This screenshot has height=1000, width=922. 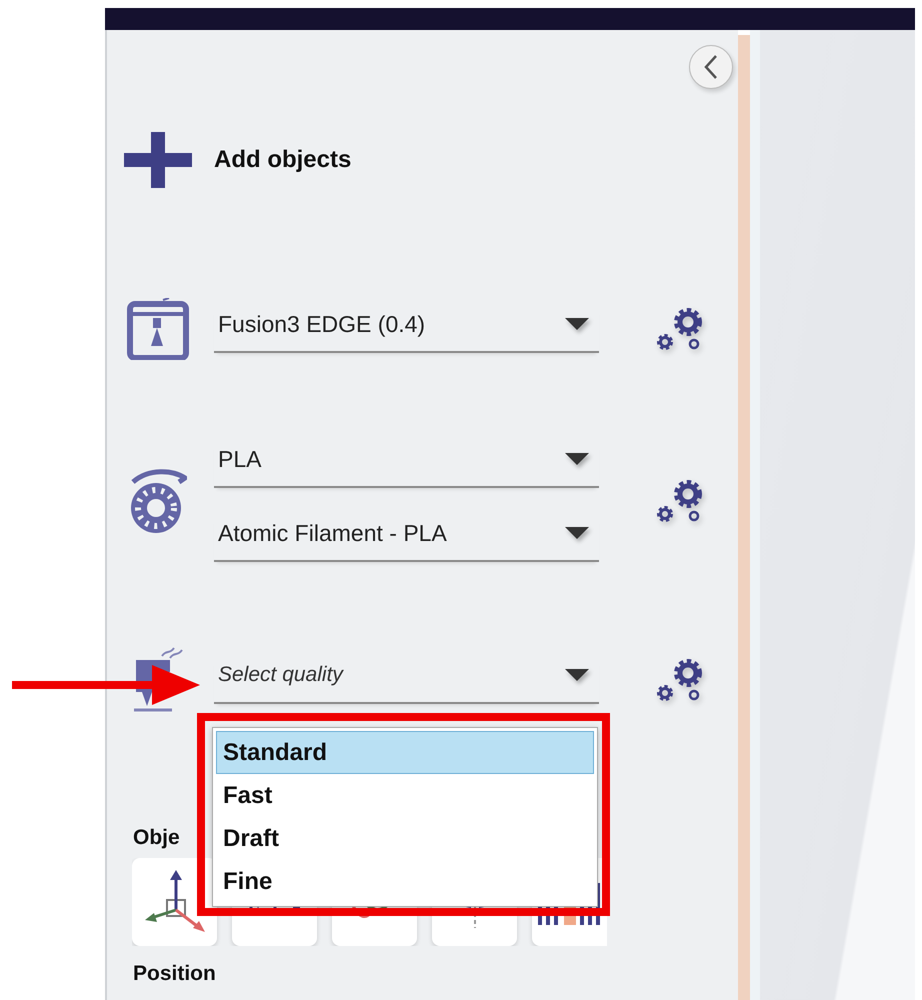 What do you see at coordinates (158, 160) in the screenshot?
I see `plus-icon` at bounding box center [158, 160].